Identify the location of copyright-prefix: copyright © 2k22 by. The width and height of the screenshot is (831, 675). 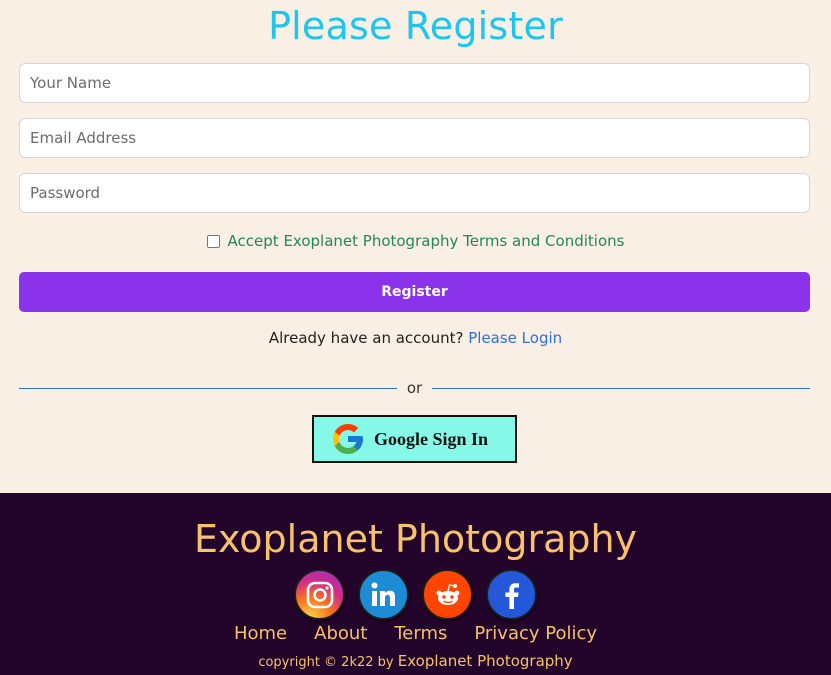
(326, 662).